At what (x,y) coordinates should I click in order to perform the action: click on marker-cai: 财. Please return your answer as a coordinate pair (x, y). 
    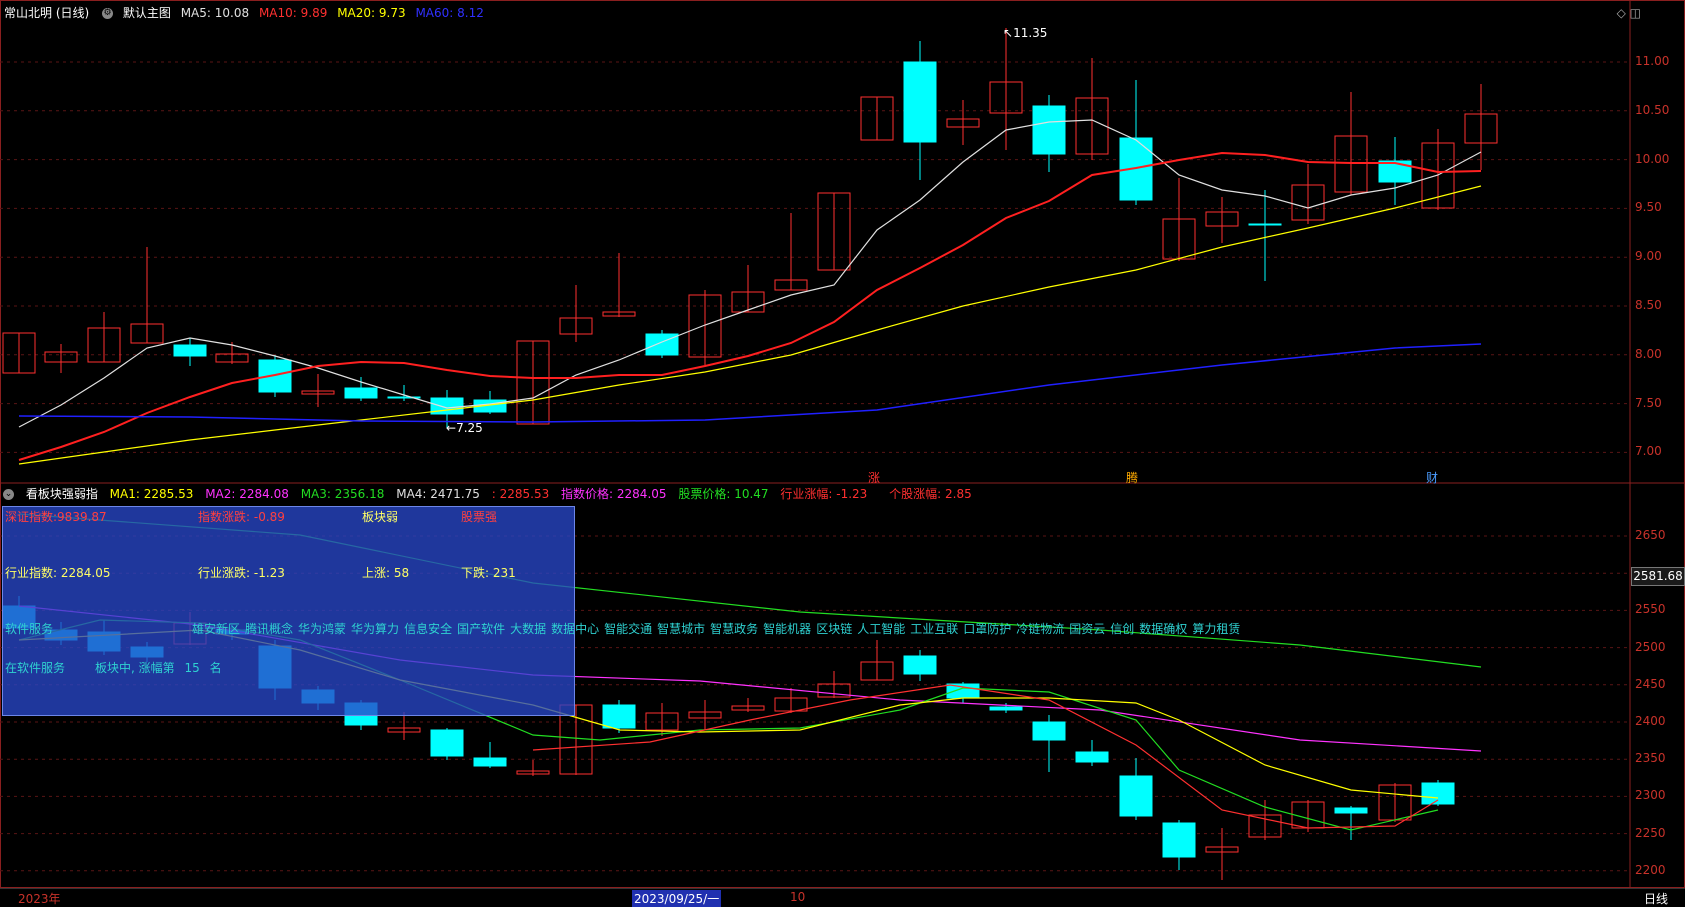
    Looking at the image, I should click on (1432, 477).